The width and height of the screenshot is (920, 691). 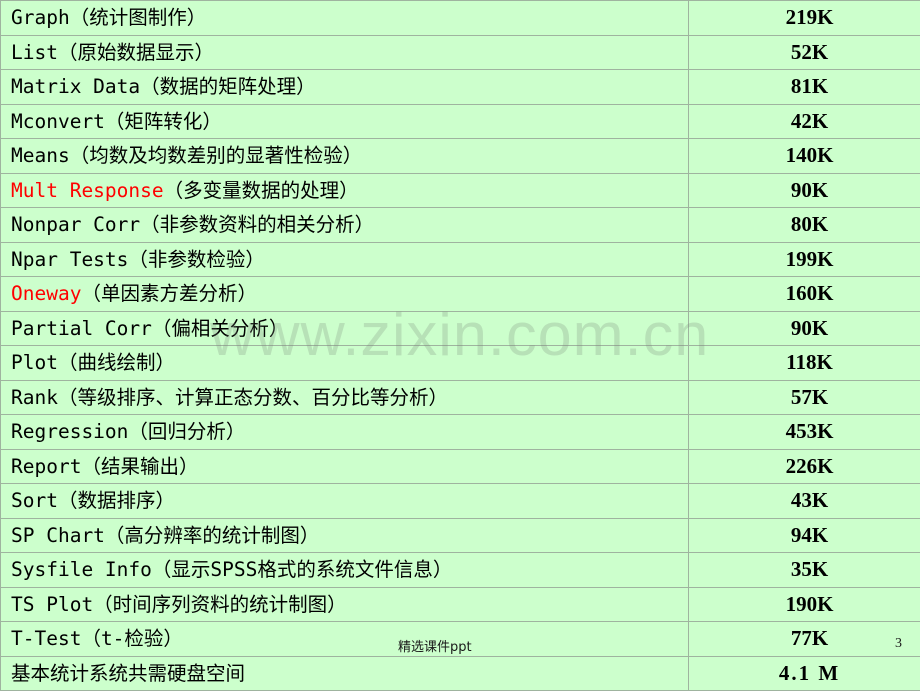 What do you see at coordinates (804, 397) in the screenshot?
I see `module-size-cell: 57K` at bounding box center [804, 397].